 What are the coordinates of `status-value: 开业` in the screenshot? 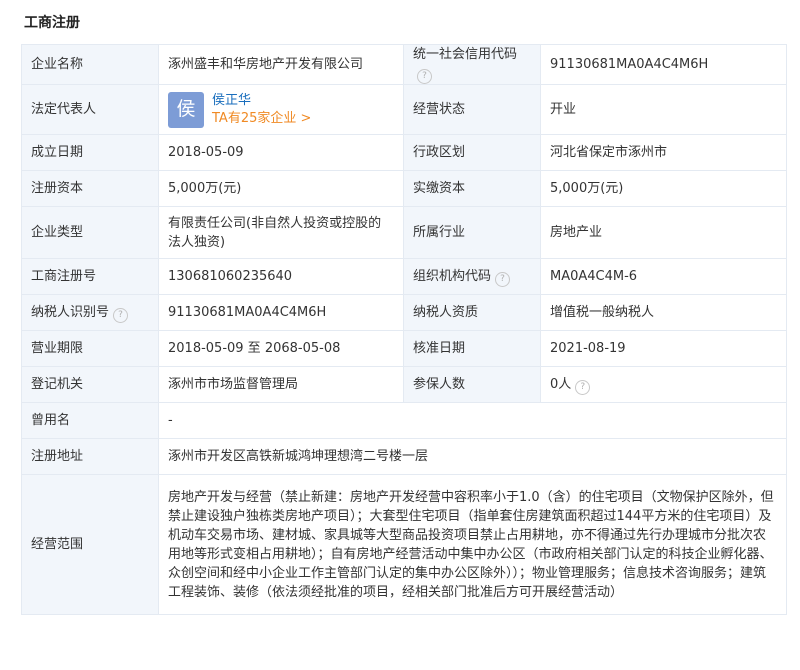 It's located at (663, 109).